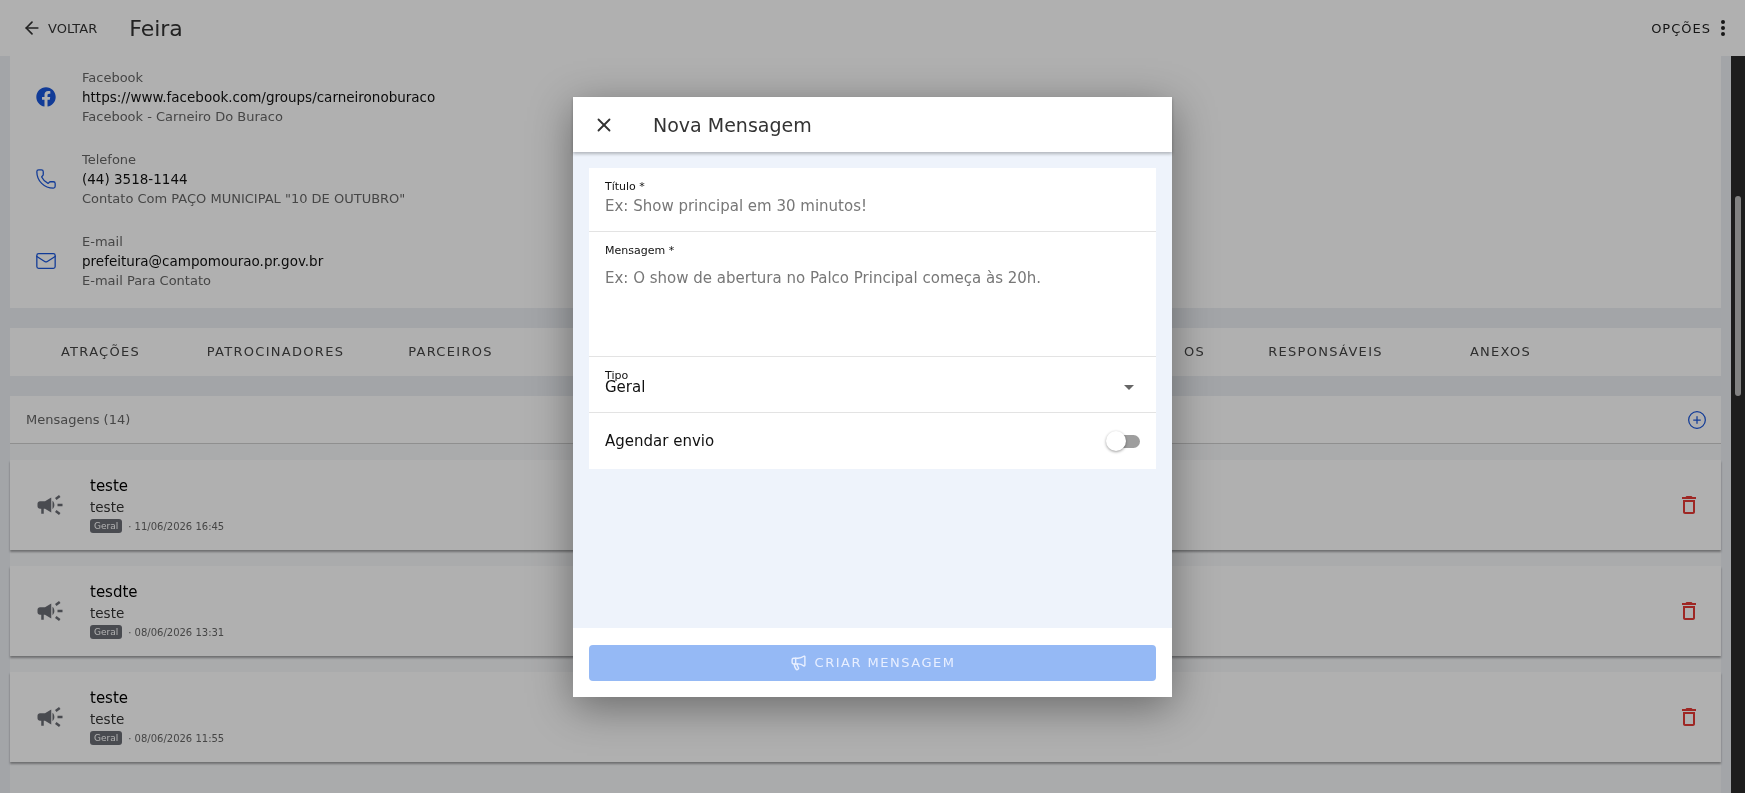  Describe the element at coordinates (156, 28) in the screenshot. I see `page-title: Feira` at that location.